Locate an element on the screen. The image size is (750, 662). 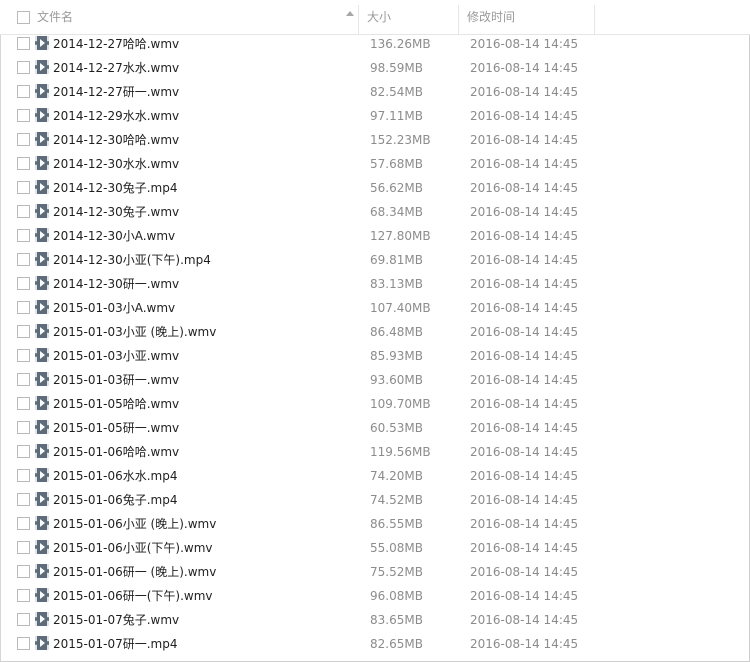
file-name: 2015-01-03小亚.wmv is located at coordinates (116, 356).